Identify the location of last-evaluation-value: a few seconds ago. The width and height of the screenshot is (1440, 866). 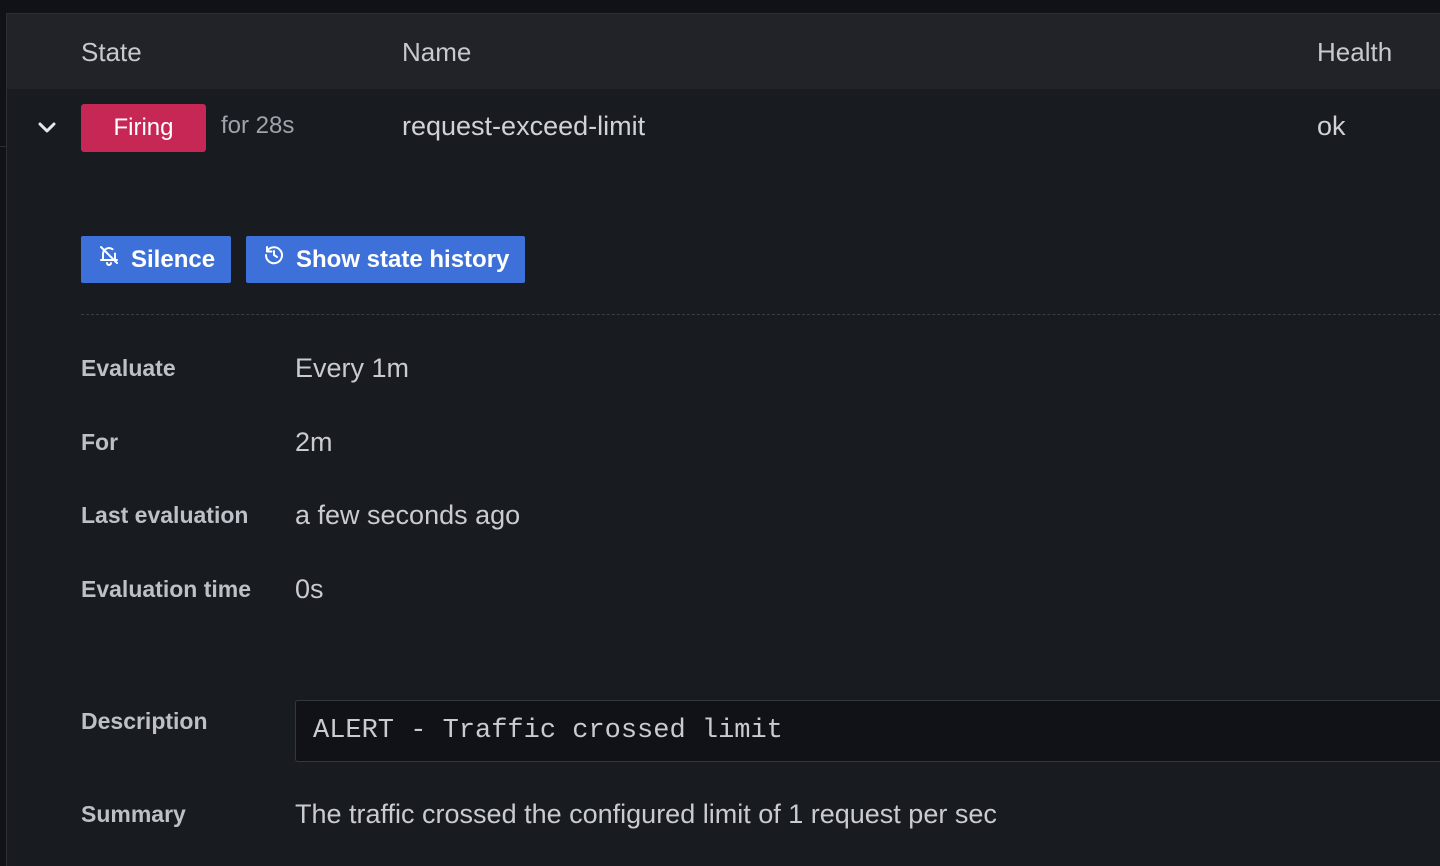
(408, 515).